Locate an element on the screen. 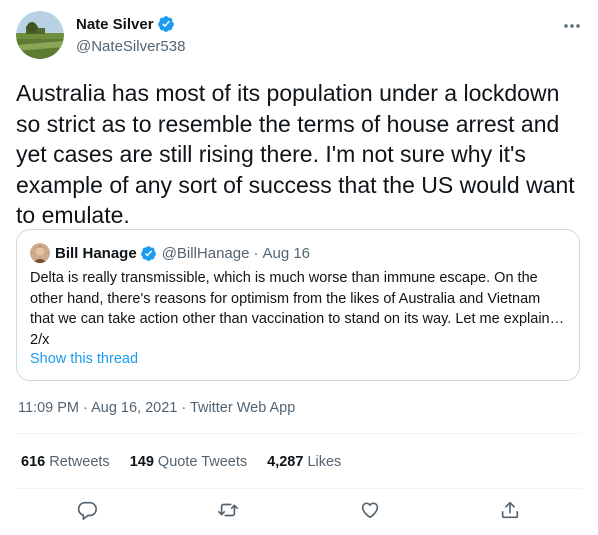  quote-tweets-count: 149 is located at coordinates (141, 462).